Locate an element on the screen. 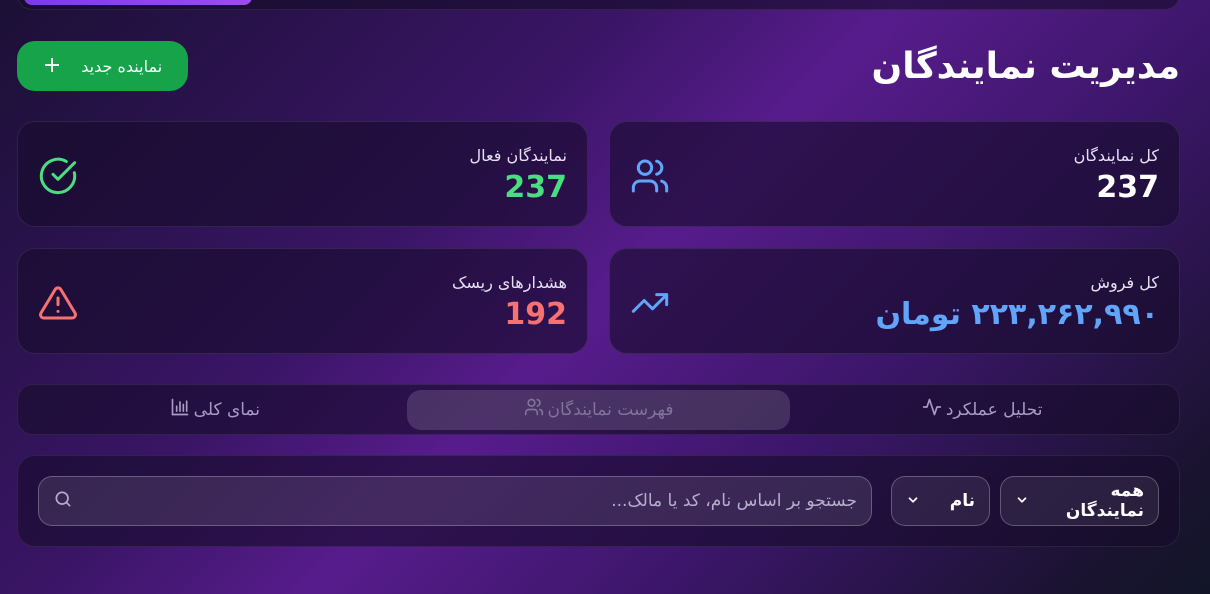  search-box is located at coordinates (455, 501).